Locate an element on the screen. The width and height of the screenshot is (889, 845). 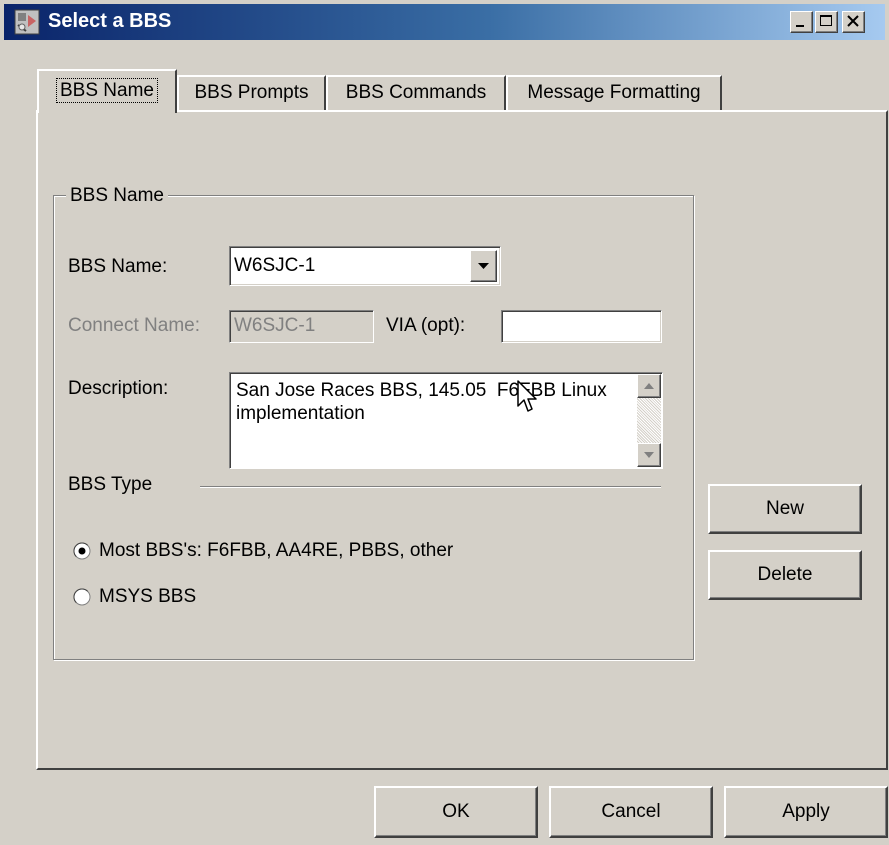
bbs-name-combo: W6SJC-1 is located at coordinates (365, 266).